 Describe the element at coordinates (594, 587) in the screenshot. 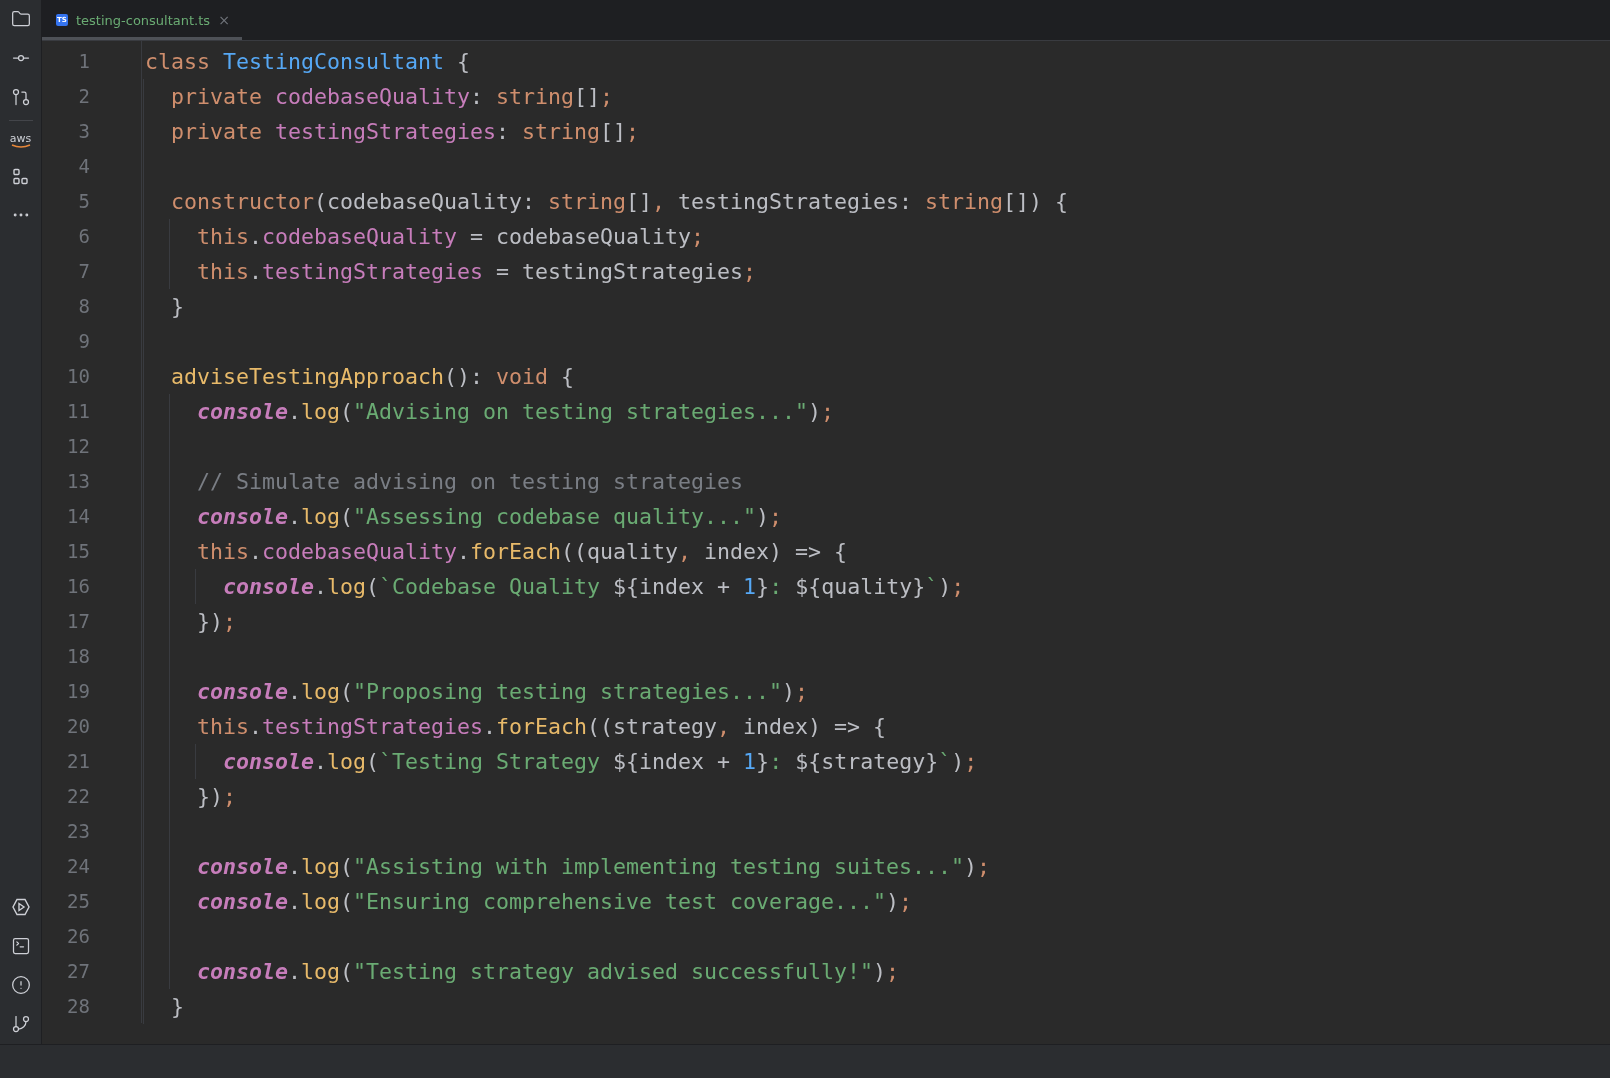

I see `code-line: console.log(`Codebase Quality ${index + 1}: ${quality}`);` at that location.